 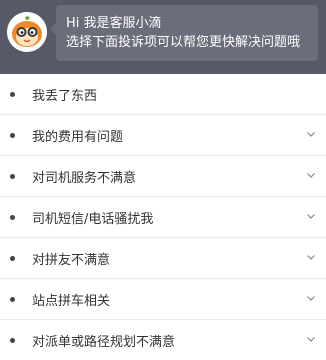 What do you see at coordinates (163, 94) in the screenshot?
I see `complaint-item-lost-item: 我丢了东西` at bounding box center [163, 94].